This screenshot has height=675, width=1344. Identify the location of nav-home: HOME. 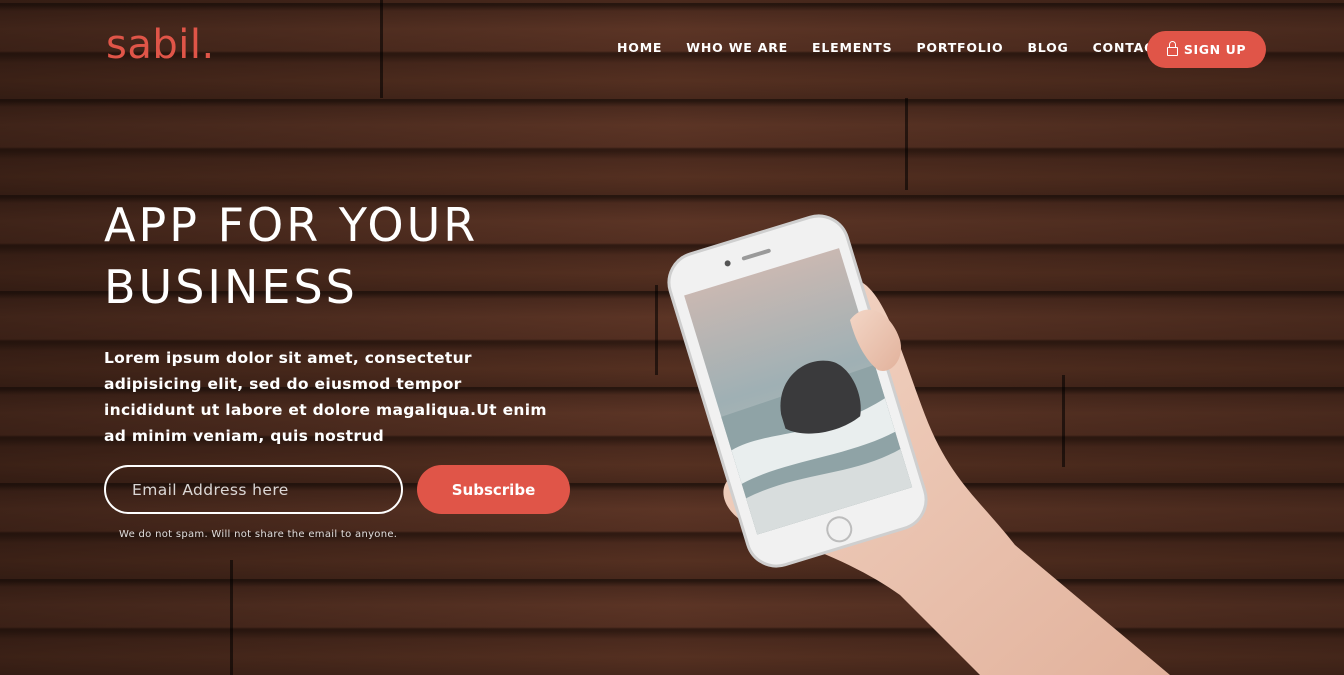
(639, 47).